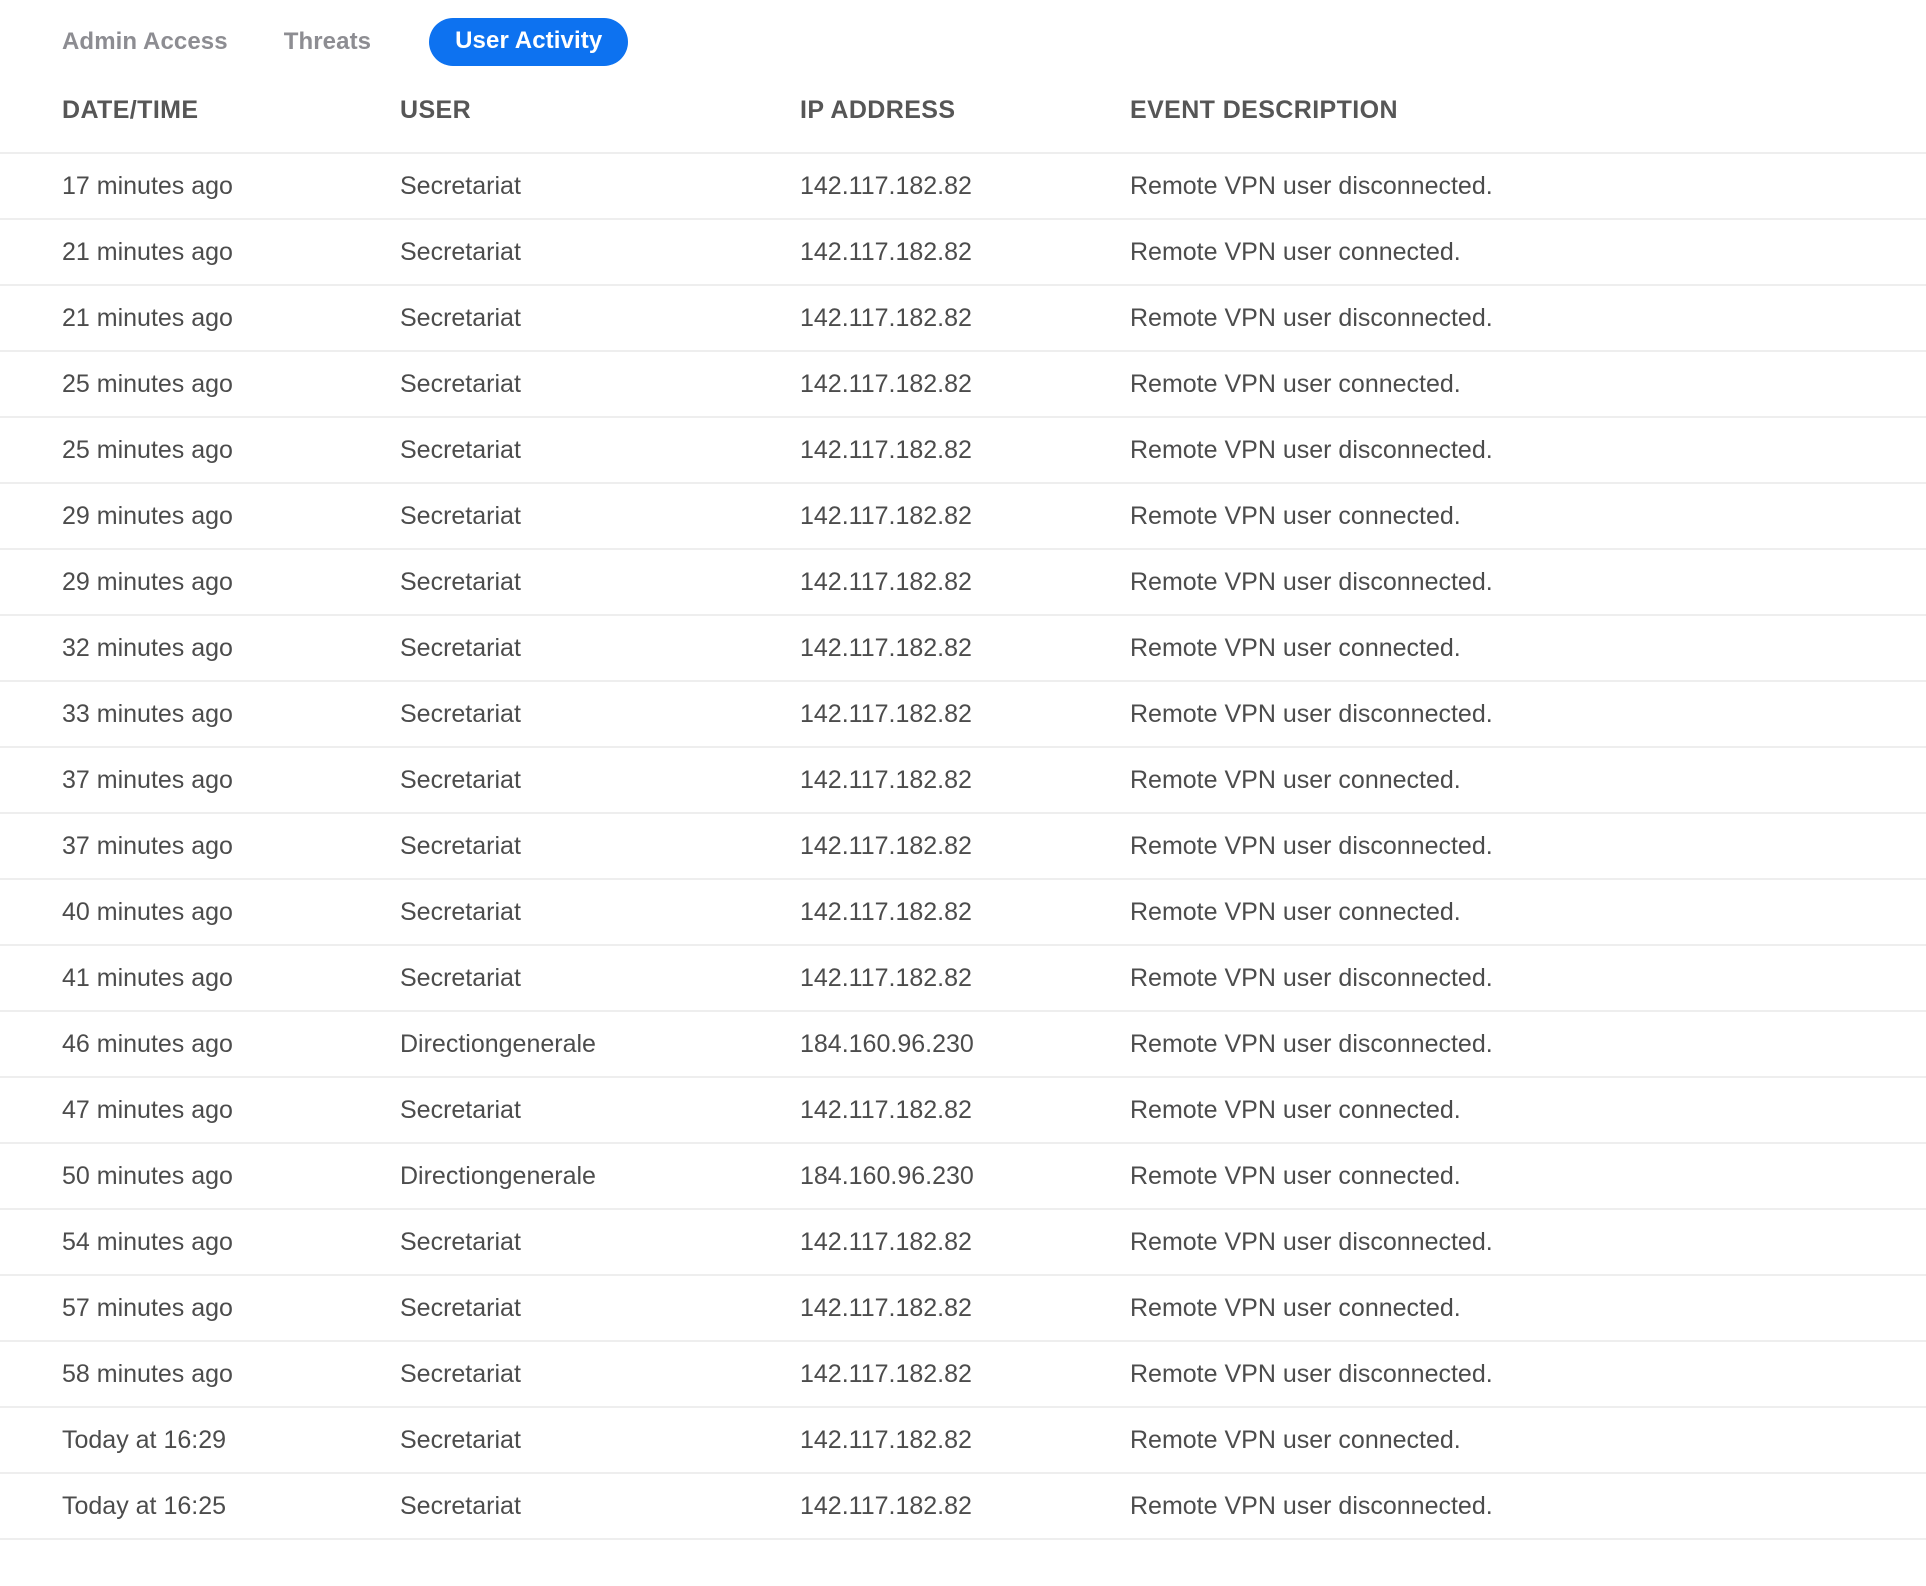 This screenshot has width=1926, height=1586. I want to click on cell-datetime: 54 minutes ago, so click(147, 1242).